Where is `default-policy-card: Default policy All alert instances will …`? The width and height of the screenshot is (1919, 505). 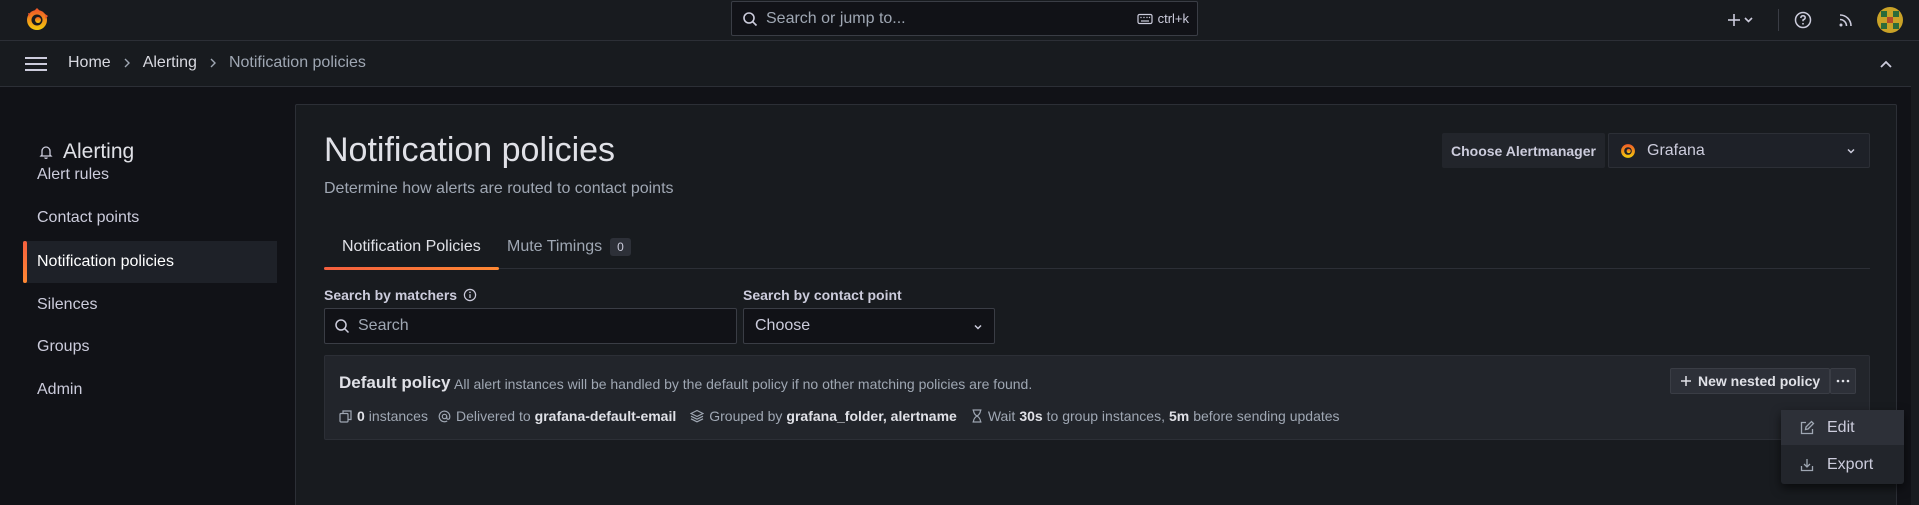
default-policy-card: Default policy All alert instances will … is located at coordinates (1097, 397).